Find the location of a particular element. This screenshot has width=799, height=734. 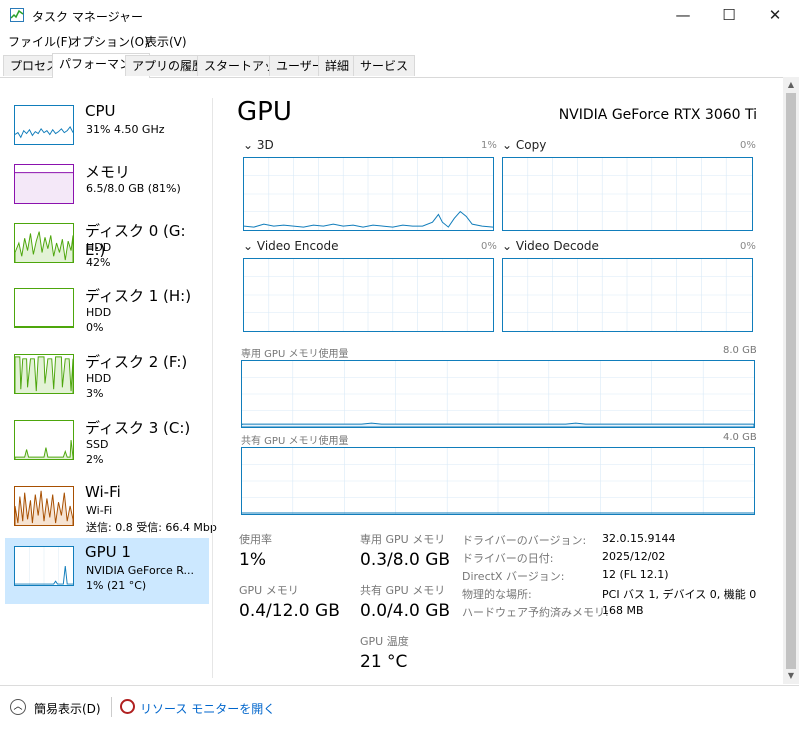

sidebar-item-sub: 0% is located at coordinates (95, 327).